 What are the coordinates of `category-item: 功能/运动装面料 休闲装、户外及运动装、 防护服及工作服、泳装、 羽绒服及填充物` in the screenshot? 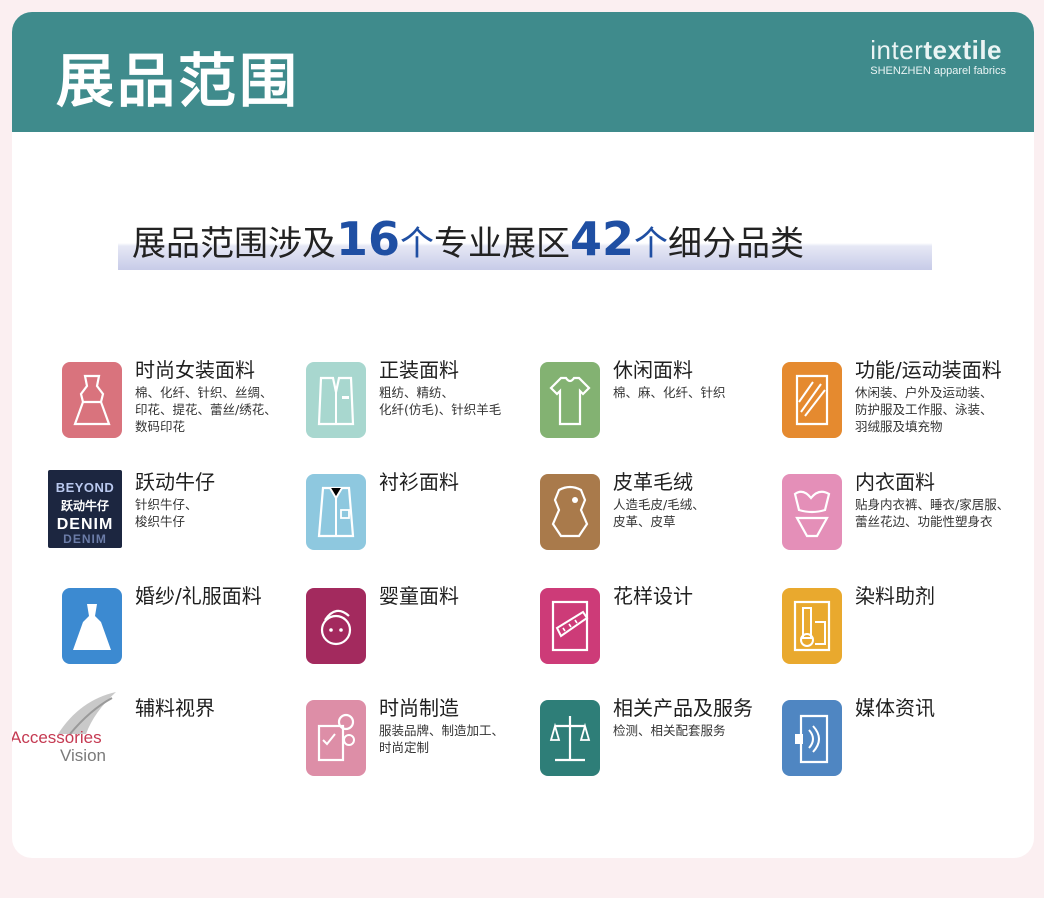 It's located at (902, 405).